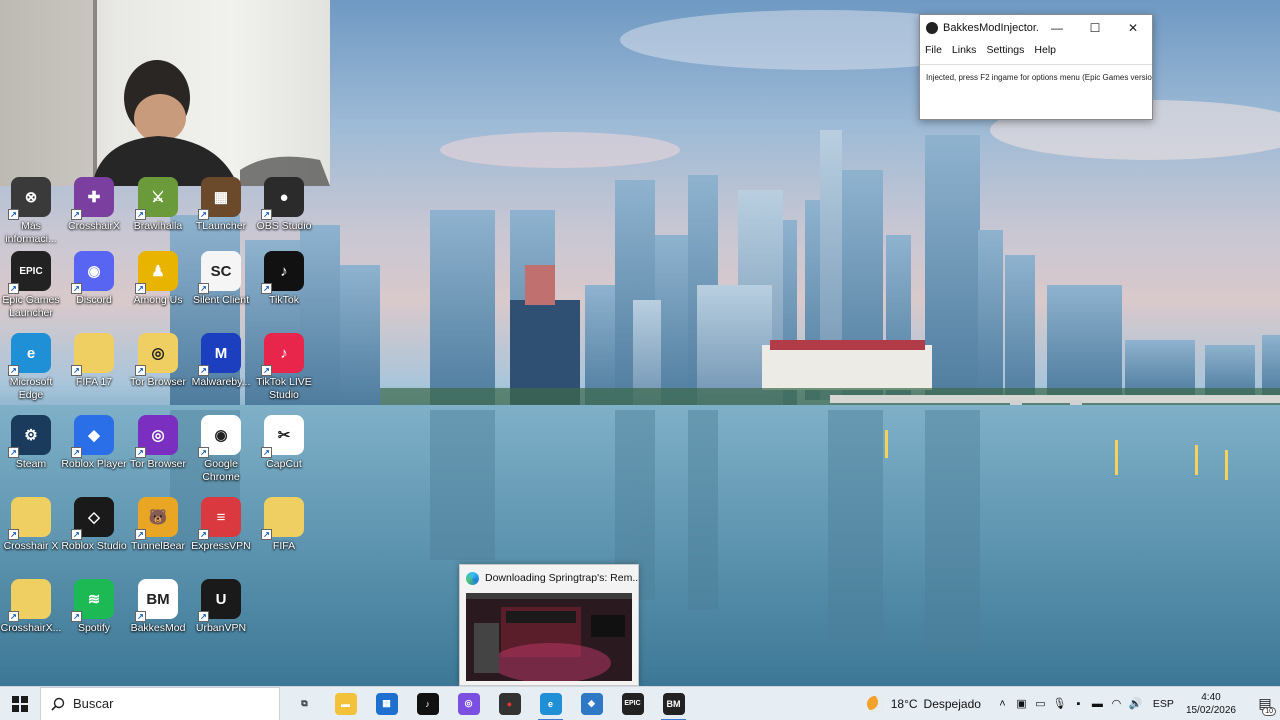 The width and height of the screenshot is (1280, 720). What do you see at coordinates (94, 607) in the screenshot?
I see `desktop-icon-spotify: ≋ ↗ Spotify` at bounding box center [94, 607].